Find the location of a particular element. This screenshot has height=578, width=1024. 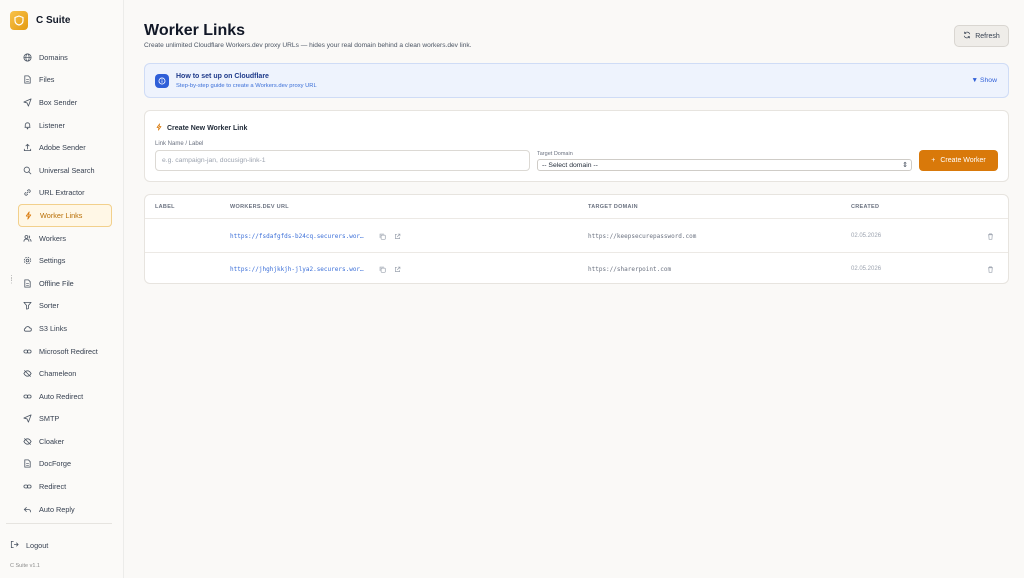

sidebar-item-box-sender: Box Sender is located at coordinates (65, 102).